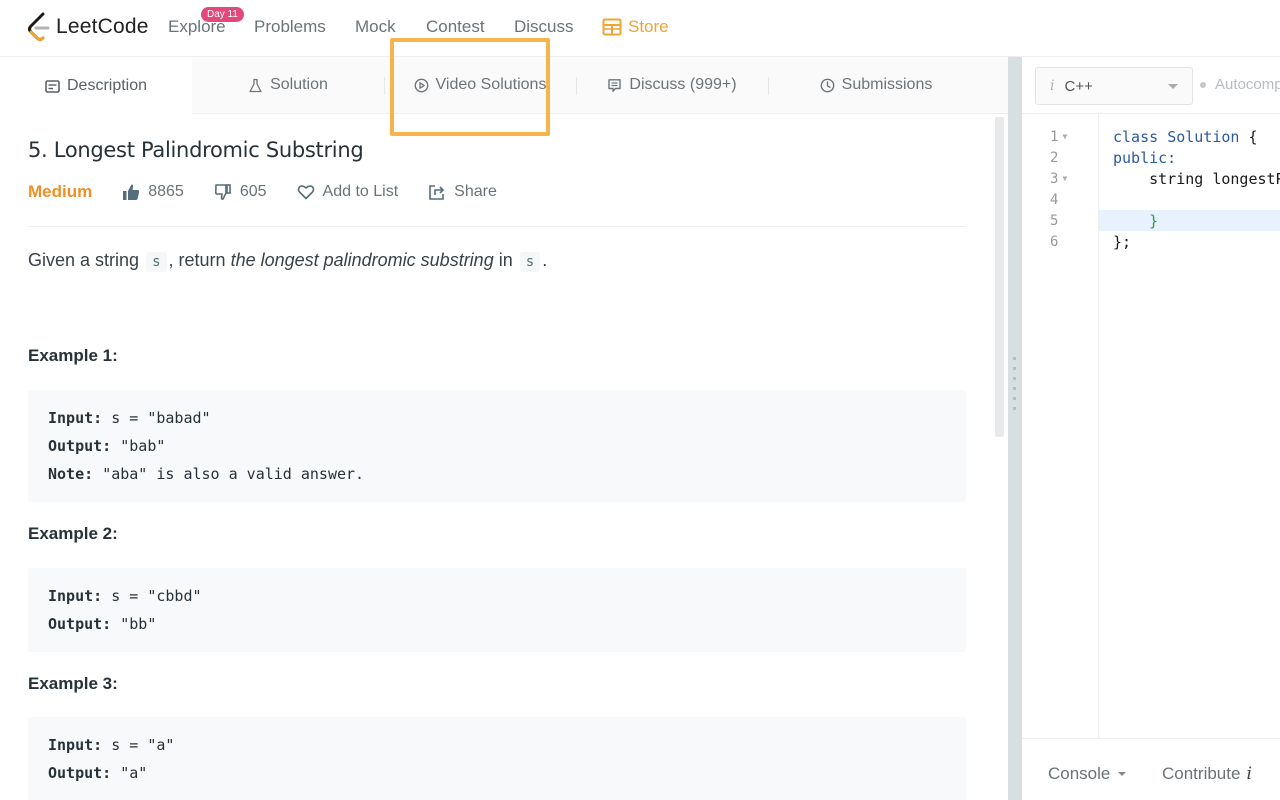 The width and height of the screenshot is (1280, 800). Describe the element at coordinates (887, 84) in the screenshot. I see `tab-submissions-label: Submissions` at that location.